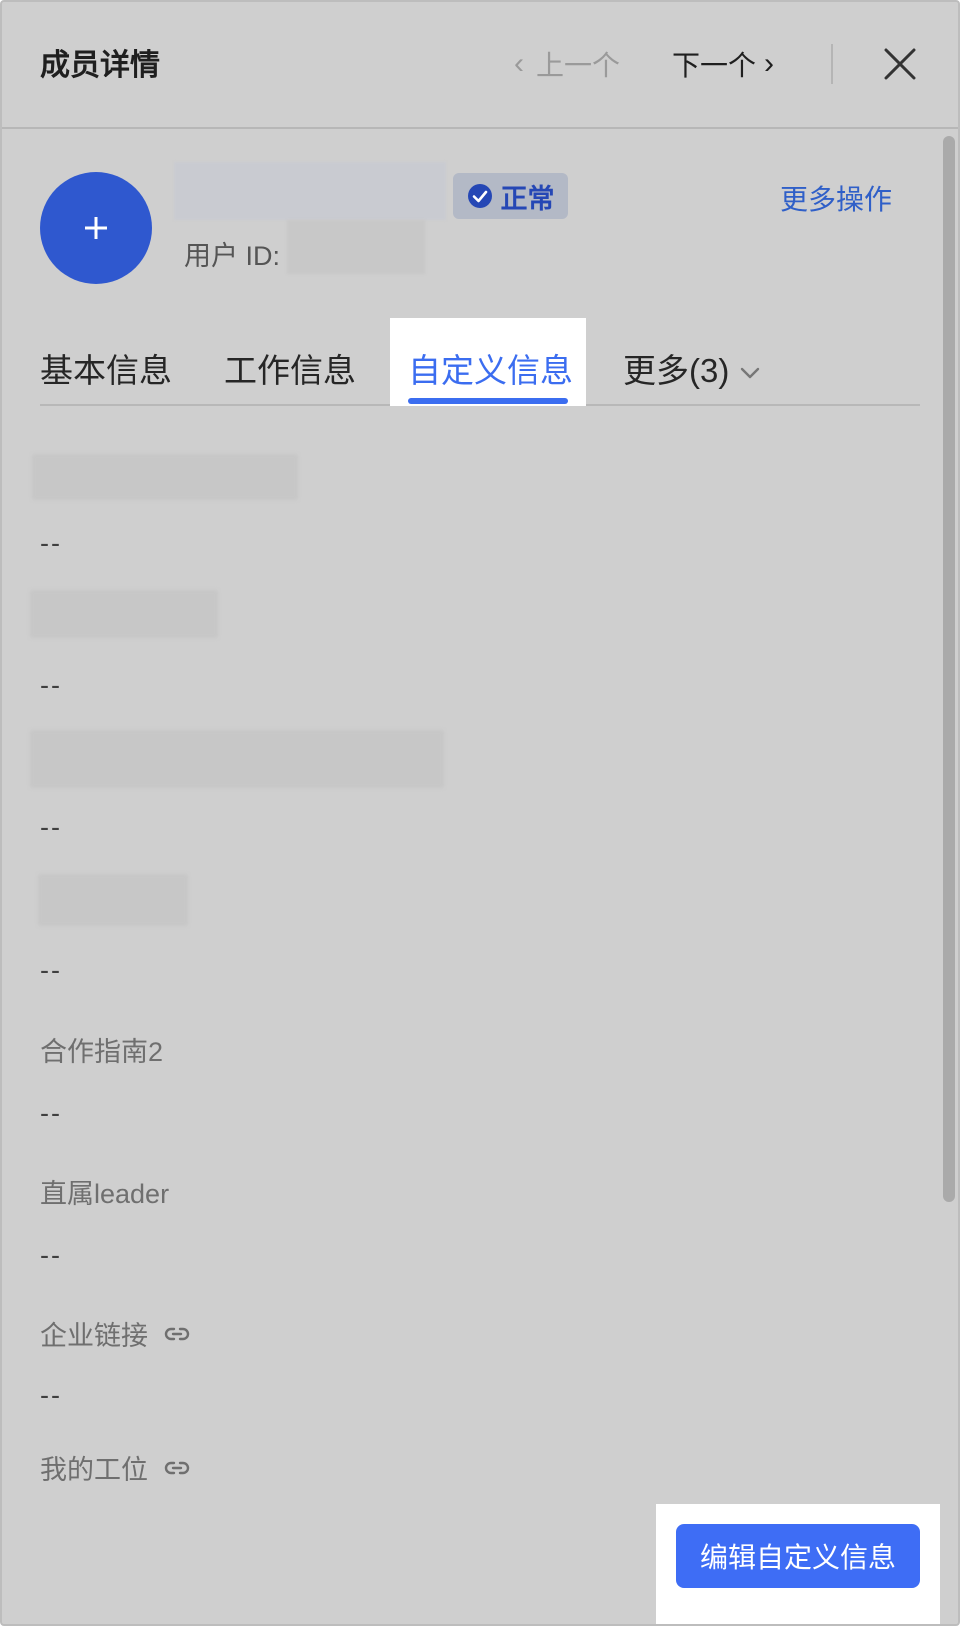 Image resolution: width=960 pixels, height=1626 pixels. What do you see at coordinates (750, 373) in the screenshot?
I see `chevron-down-icon` at bounding box center [750, 373].